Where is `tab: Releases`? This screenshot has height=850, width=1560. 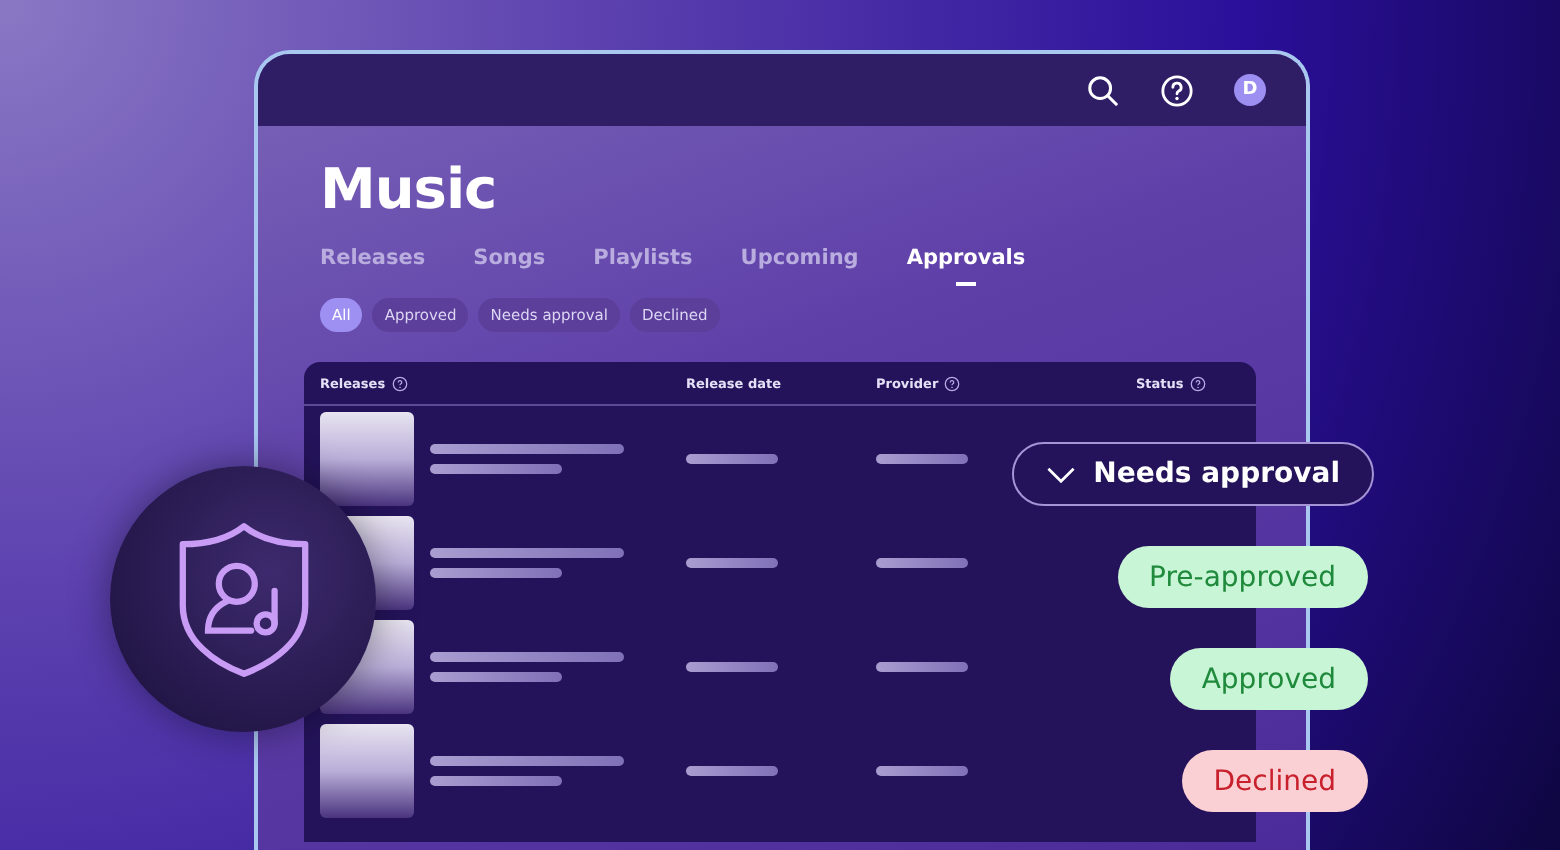 tab: Releases is located at coordinates (373, 266).